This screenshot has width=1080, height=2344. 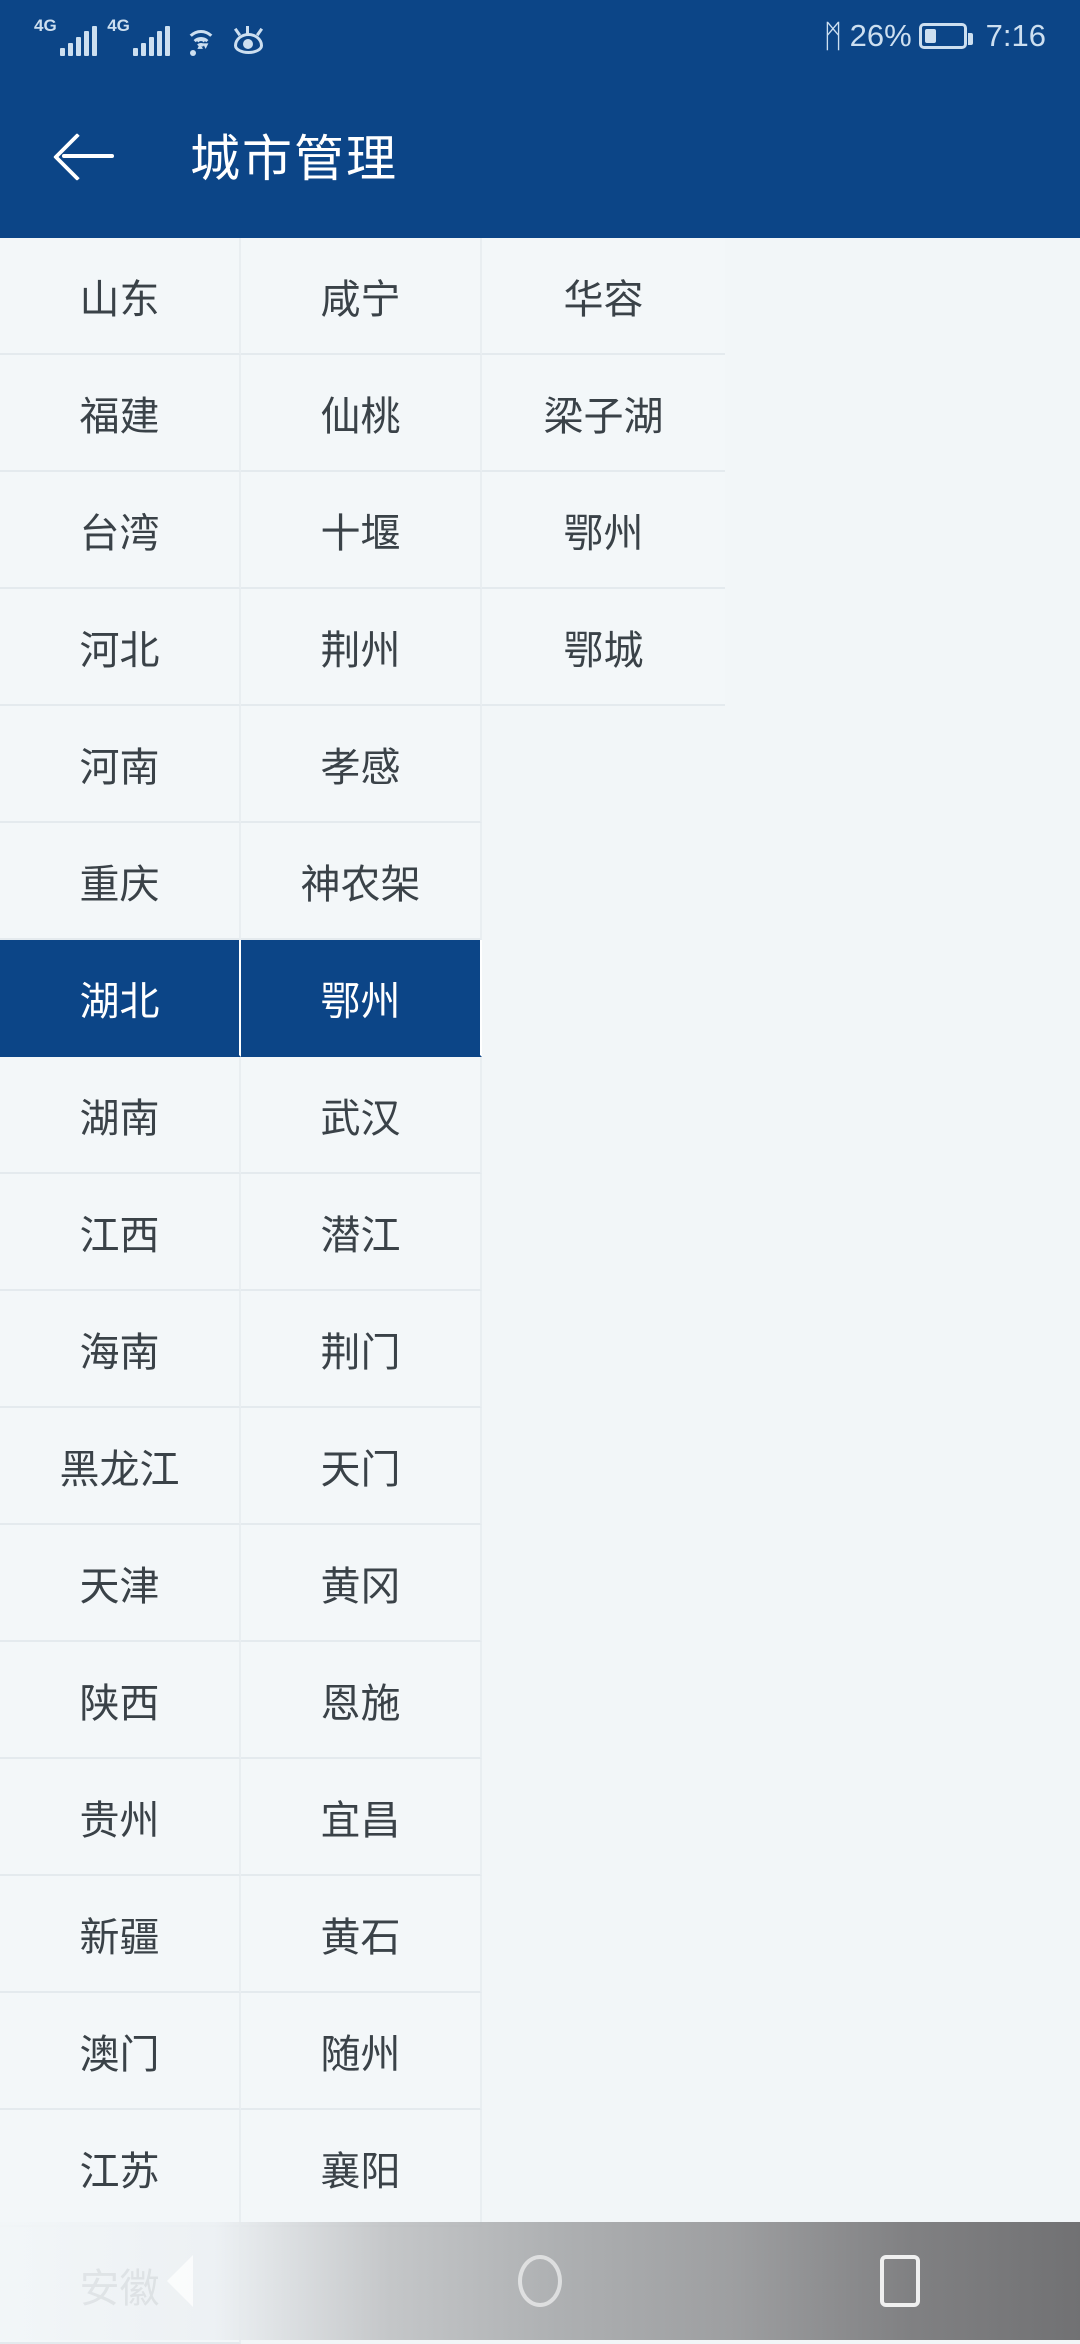 I want to click on status-bar-left: 4G 4G ▴▾, so click(x=149, y=36).